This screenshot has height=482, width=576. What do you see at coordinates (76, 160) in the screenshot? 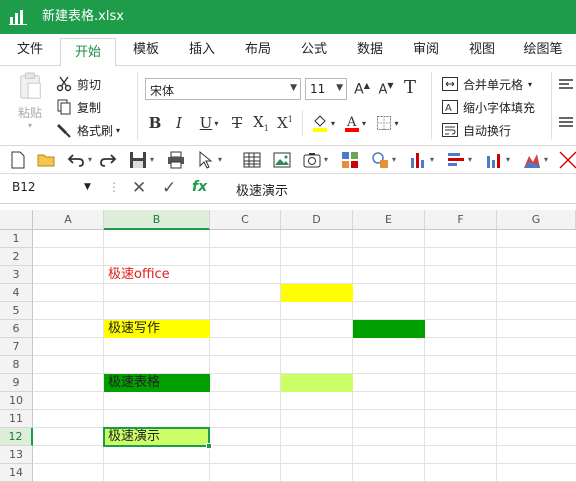
I see `undo-icon` at bounding box center [76, 160].